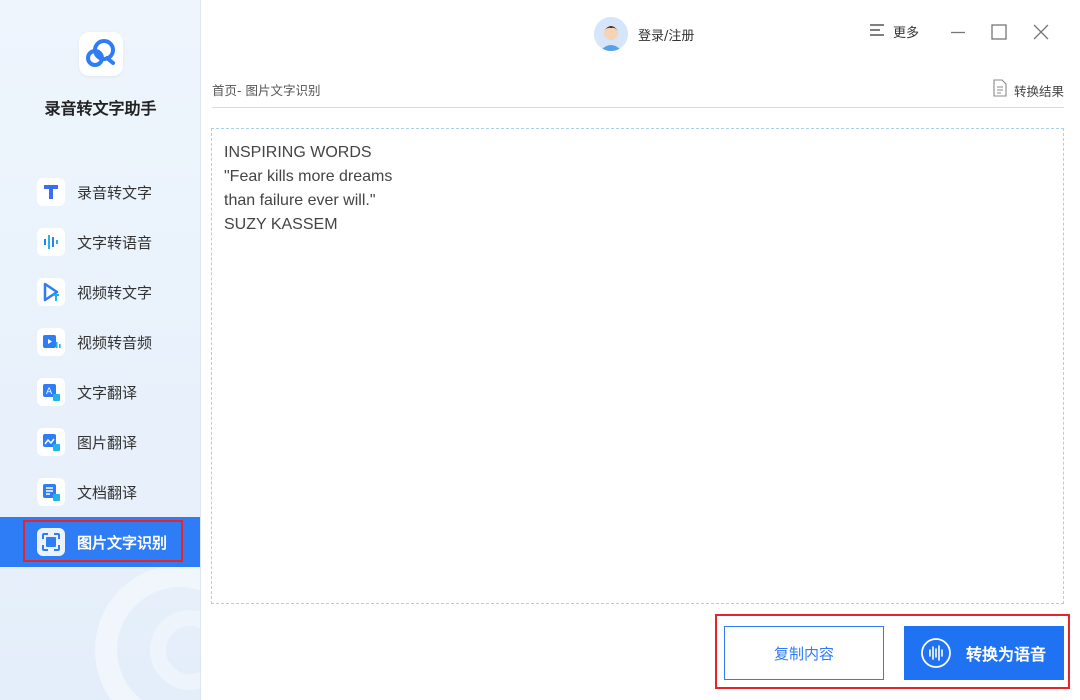 The width and height of the screenshot is (1080, 700). I want to click on document-translate-icon, so click(51, 492).